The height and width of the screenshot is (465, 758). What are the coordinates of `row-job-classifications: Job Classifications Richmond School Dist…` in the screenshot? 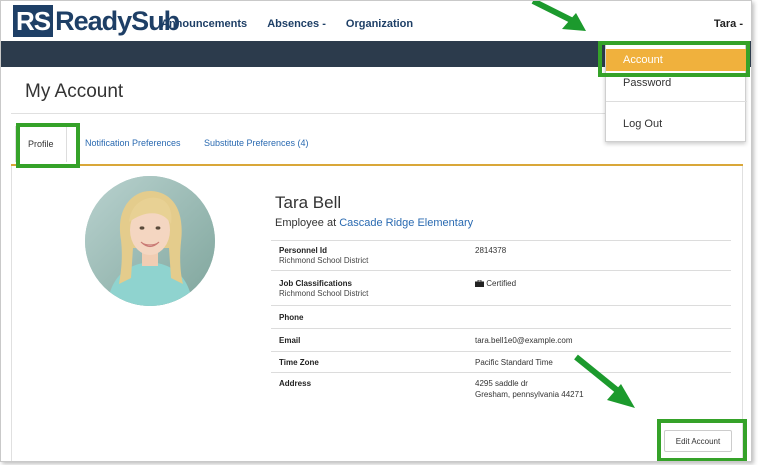 It's located at (501, 287).